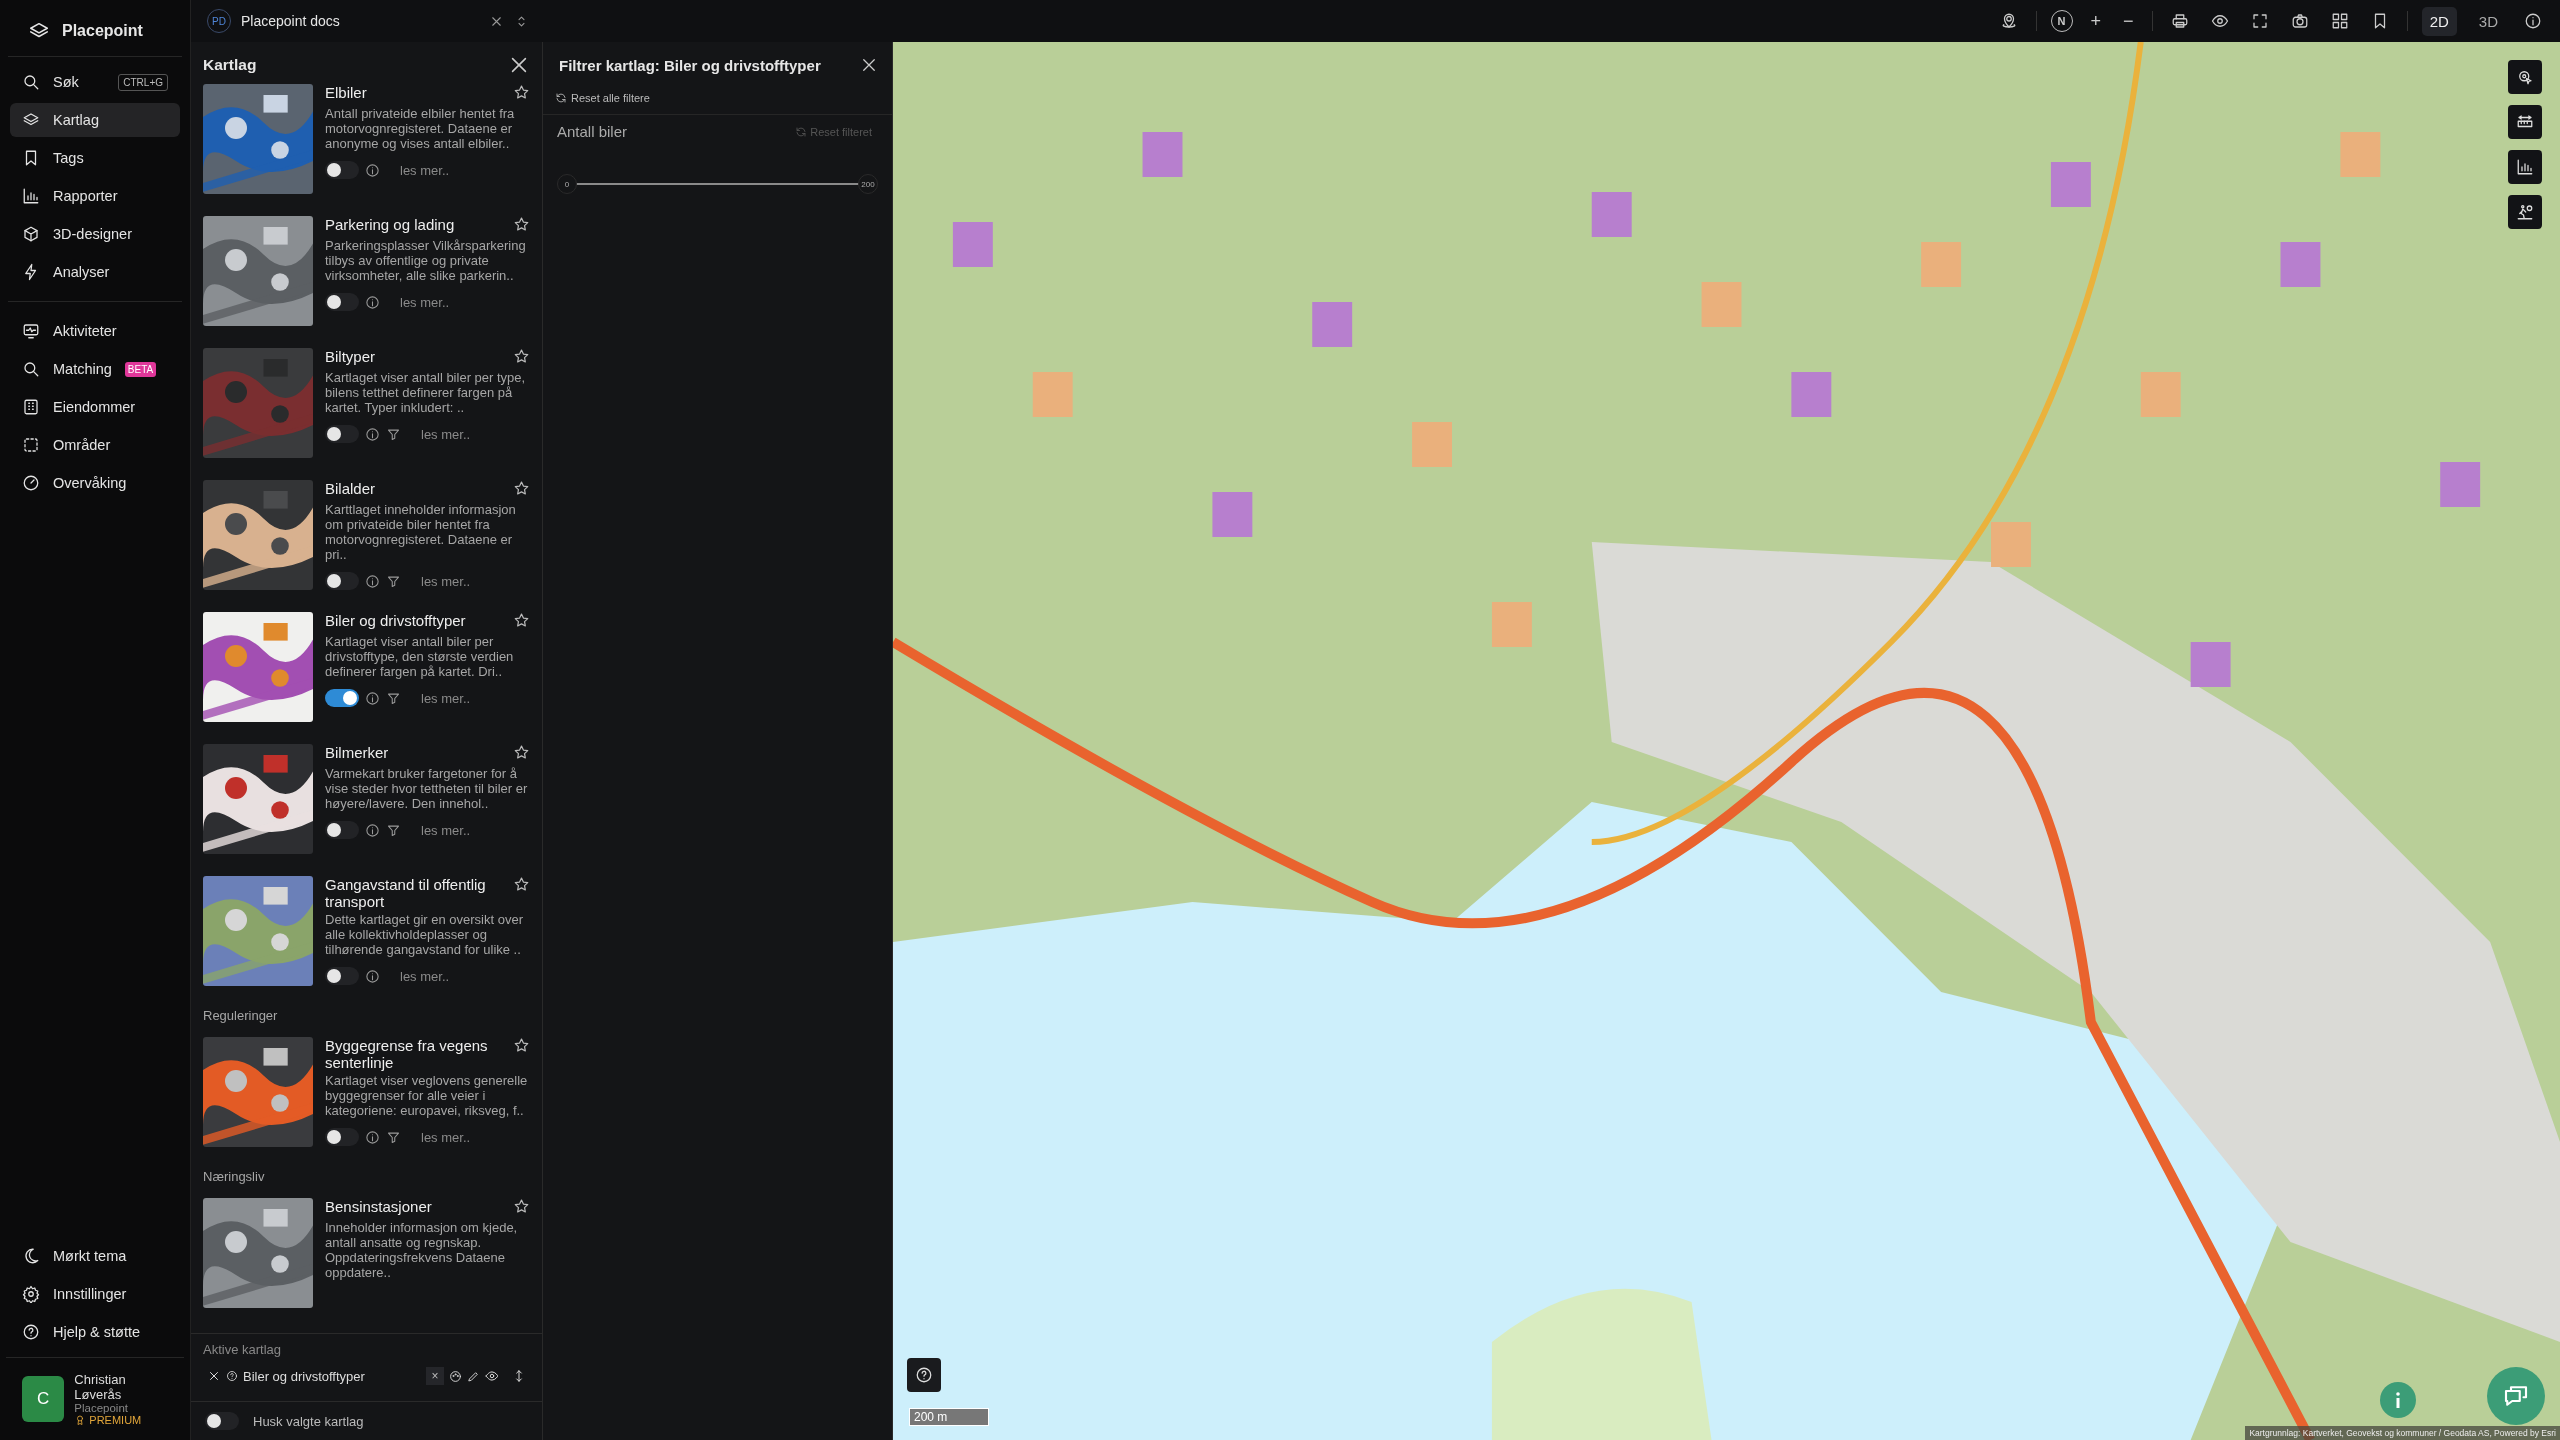  What do you see at coordinates (2179, 21) in the screenshot?
I see `printer-icon` at bounding box center [2179, 21].